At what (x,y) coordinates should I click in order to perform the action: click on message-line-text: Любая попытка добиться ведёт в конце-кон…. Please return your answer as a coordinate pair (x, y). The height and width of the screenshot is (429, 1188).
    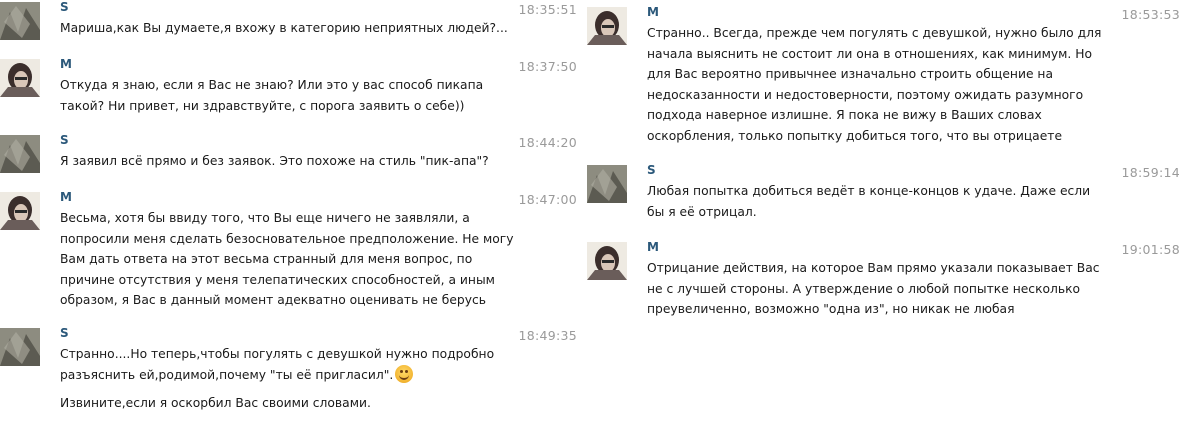
    Looking at the image, I should click on (869, 191).